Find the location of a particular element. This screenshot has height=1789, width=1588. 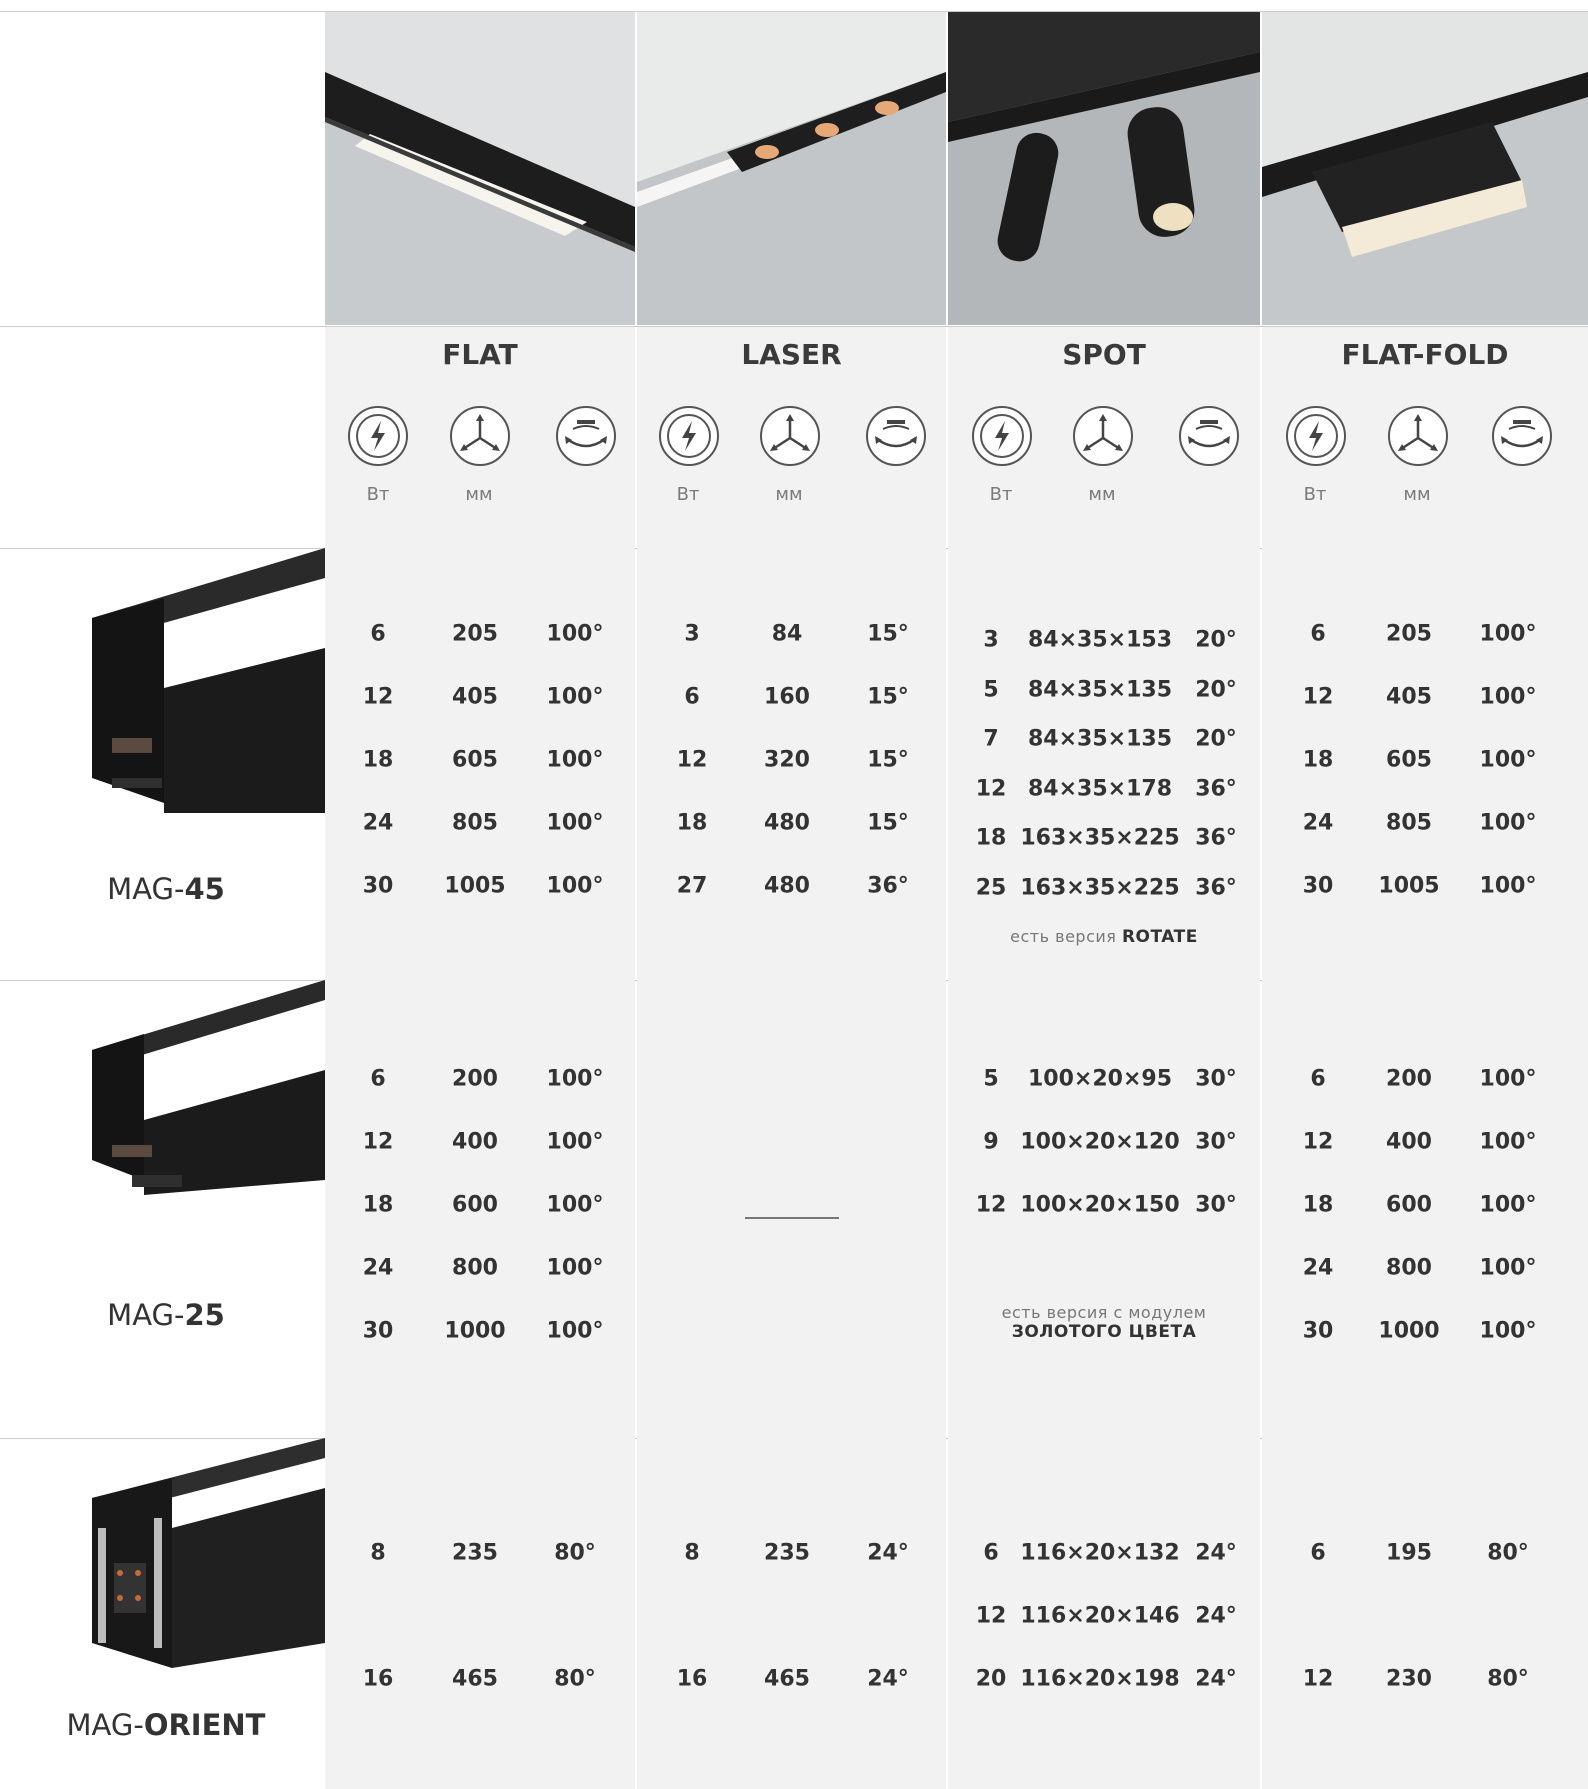

laser-dimensions-icon is located at coordinates (790, 436).